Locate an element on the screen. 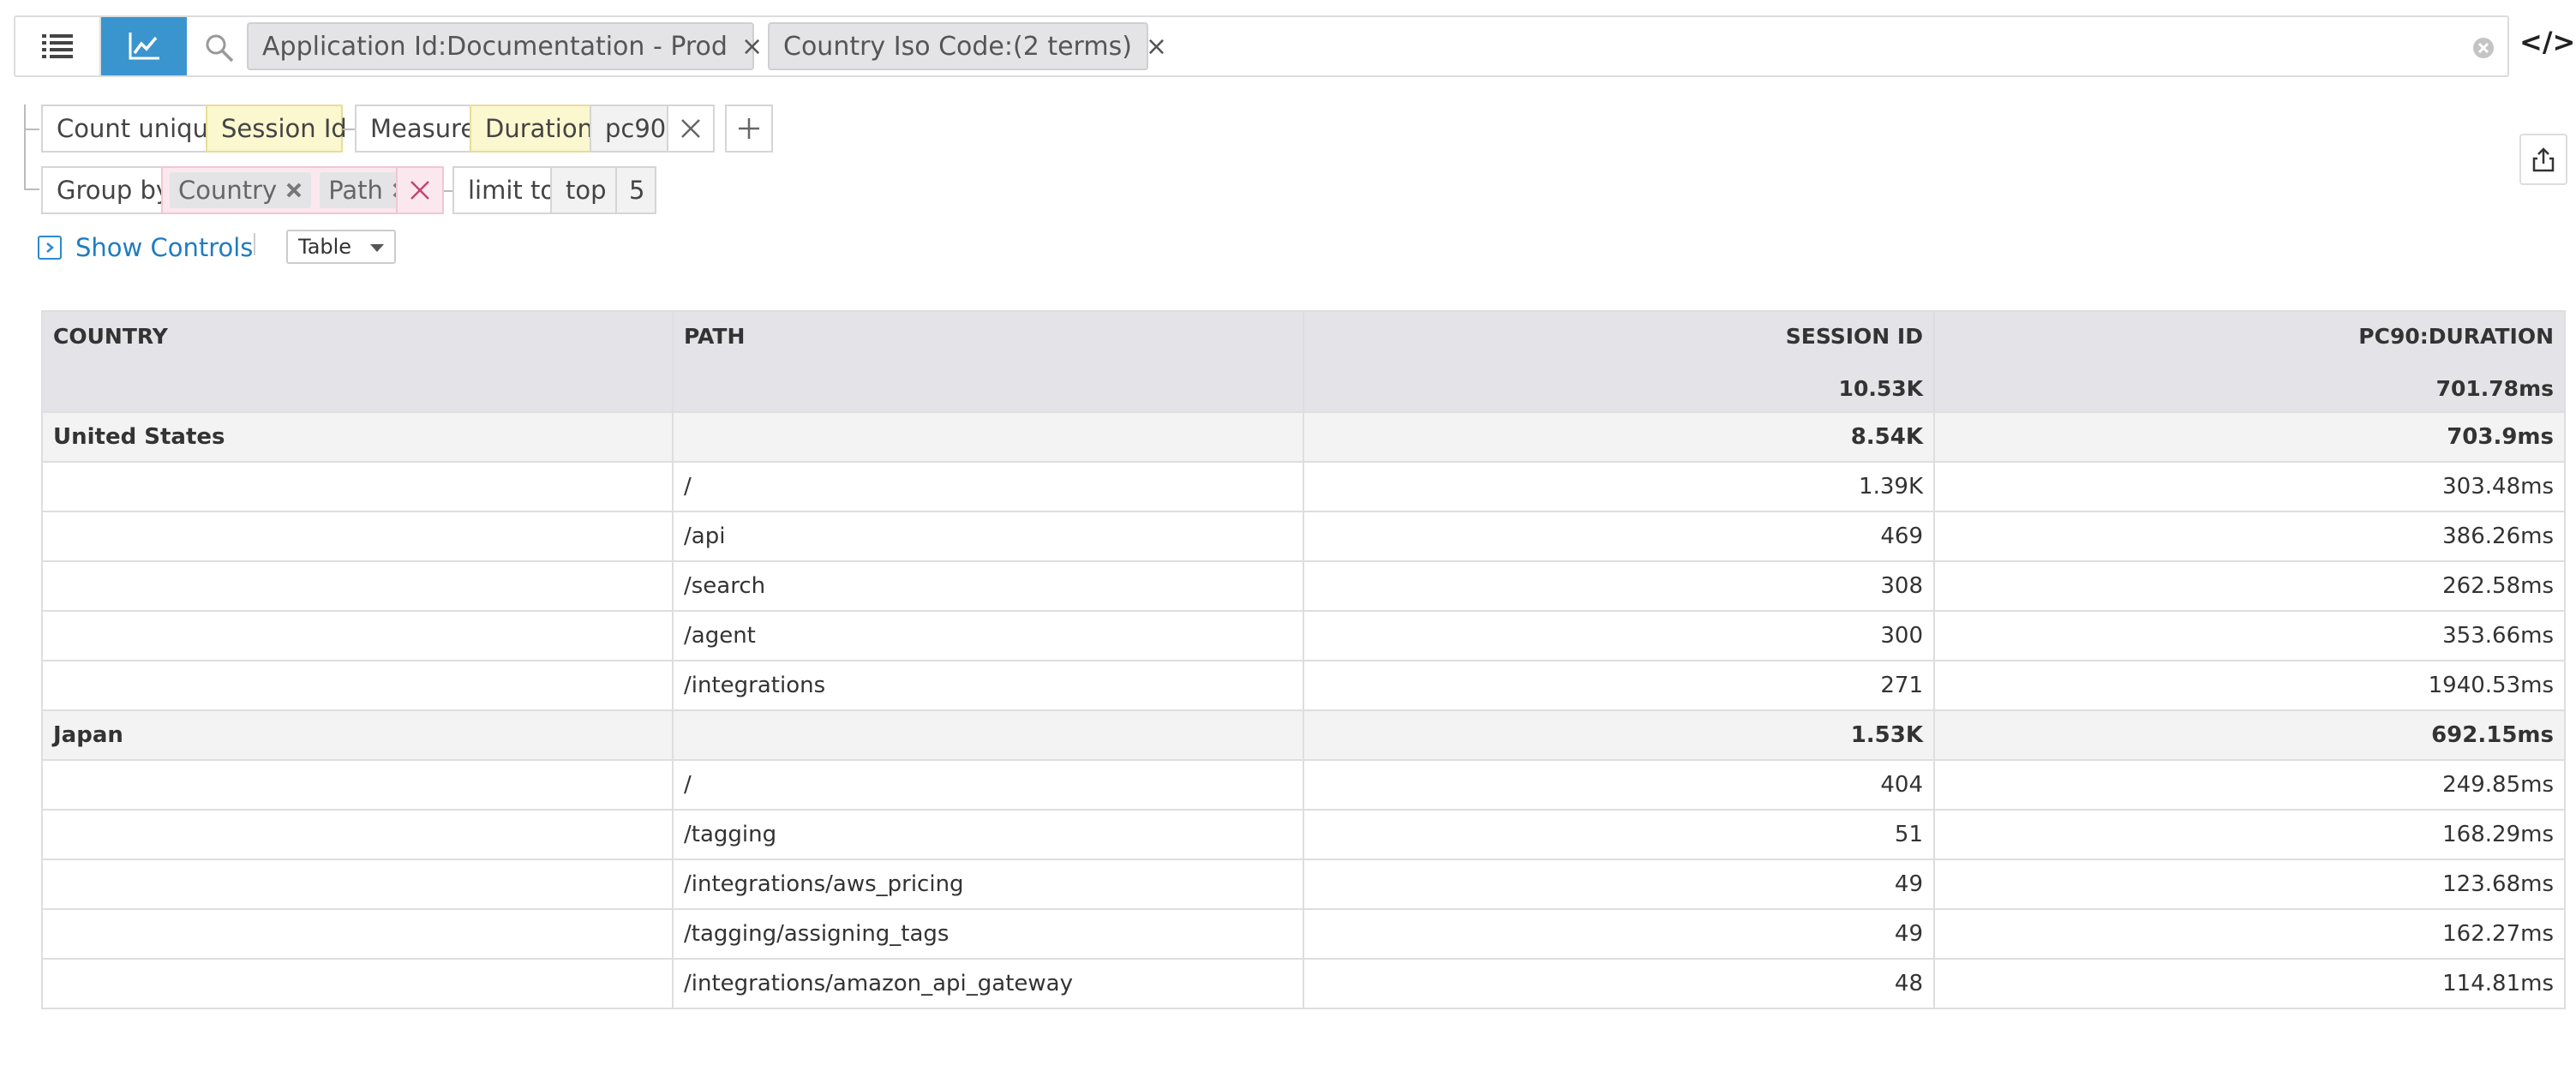  measure-label: Measure is located at coordinates (415, 129).